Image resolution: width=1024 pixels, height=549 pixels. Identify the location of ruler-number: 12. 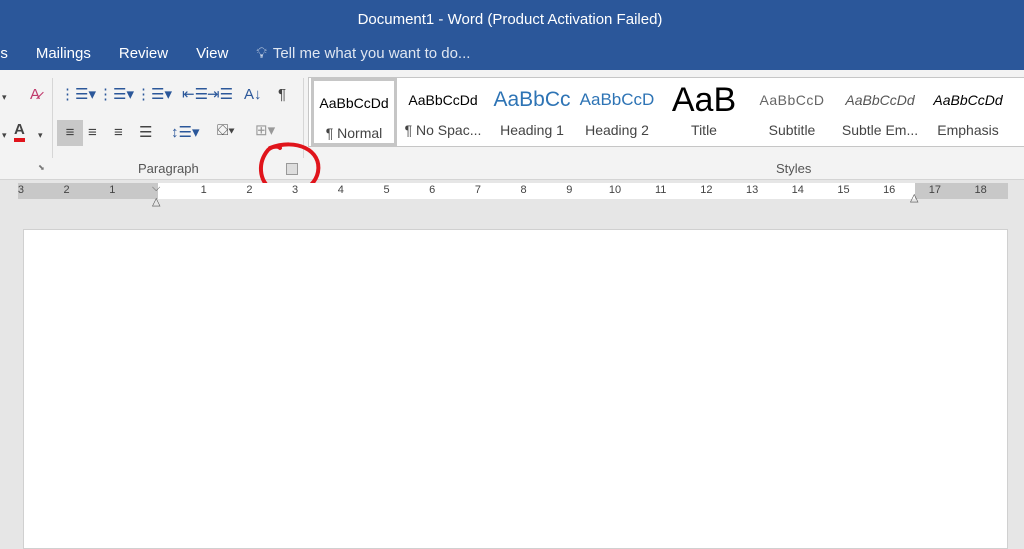
(706, 190).